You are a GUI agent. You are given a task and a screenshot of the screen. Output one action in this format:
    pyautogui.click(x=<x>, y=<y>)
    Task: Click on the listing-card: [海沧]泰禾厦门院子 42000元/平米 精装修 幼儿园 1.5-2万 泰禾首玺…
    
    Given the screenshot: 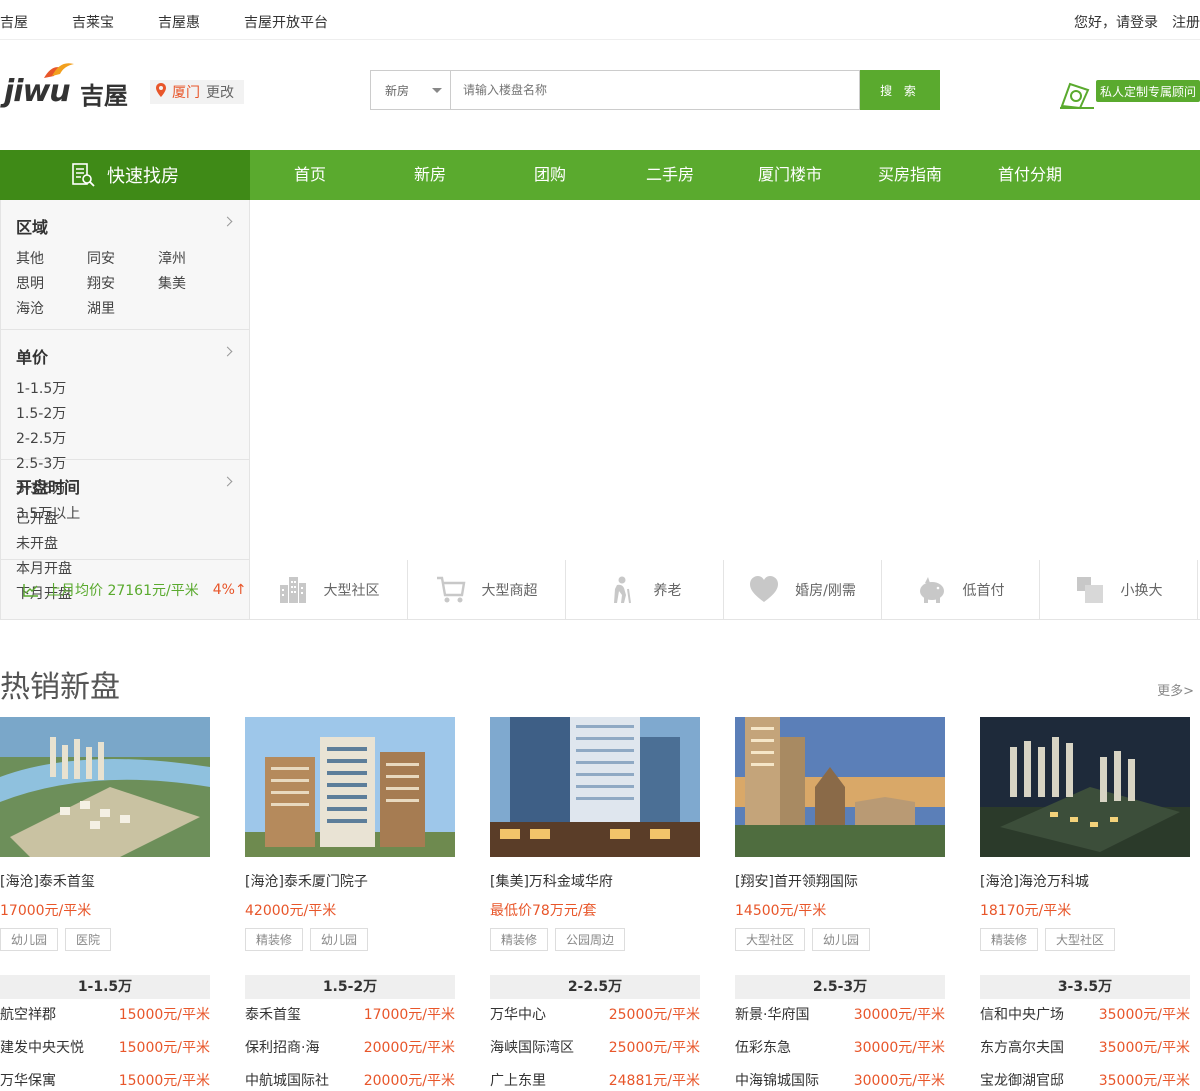 What is the action you would take?
    pyautogui.click(x=350, y=904)
    